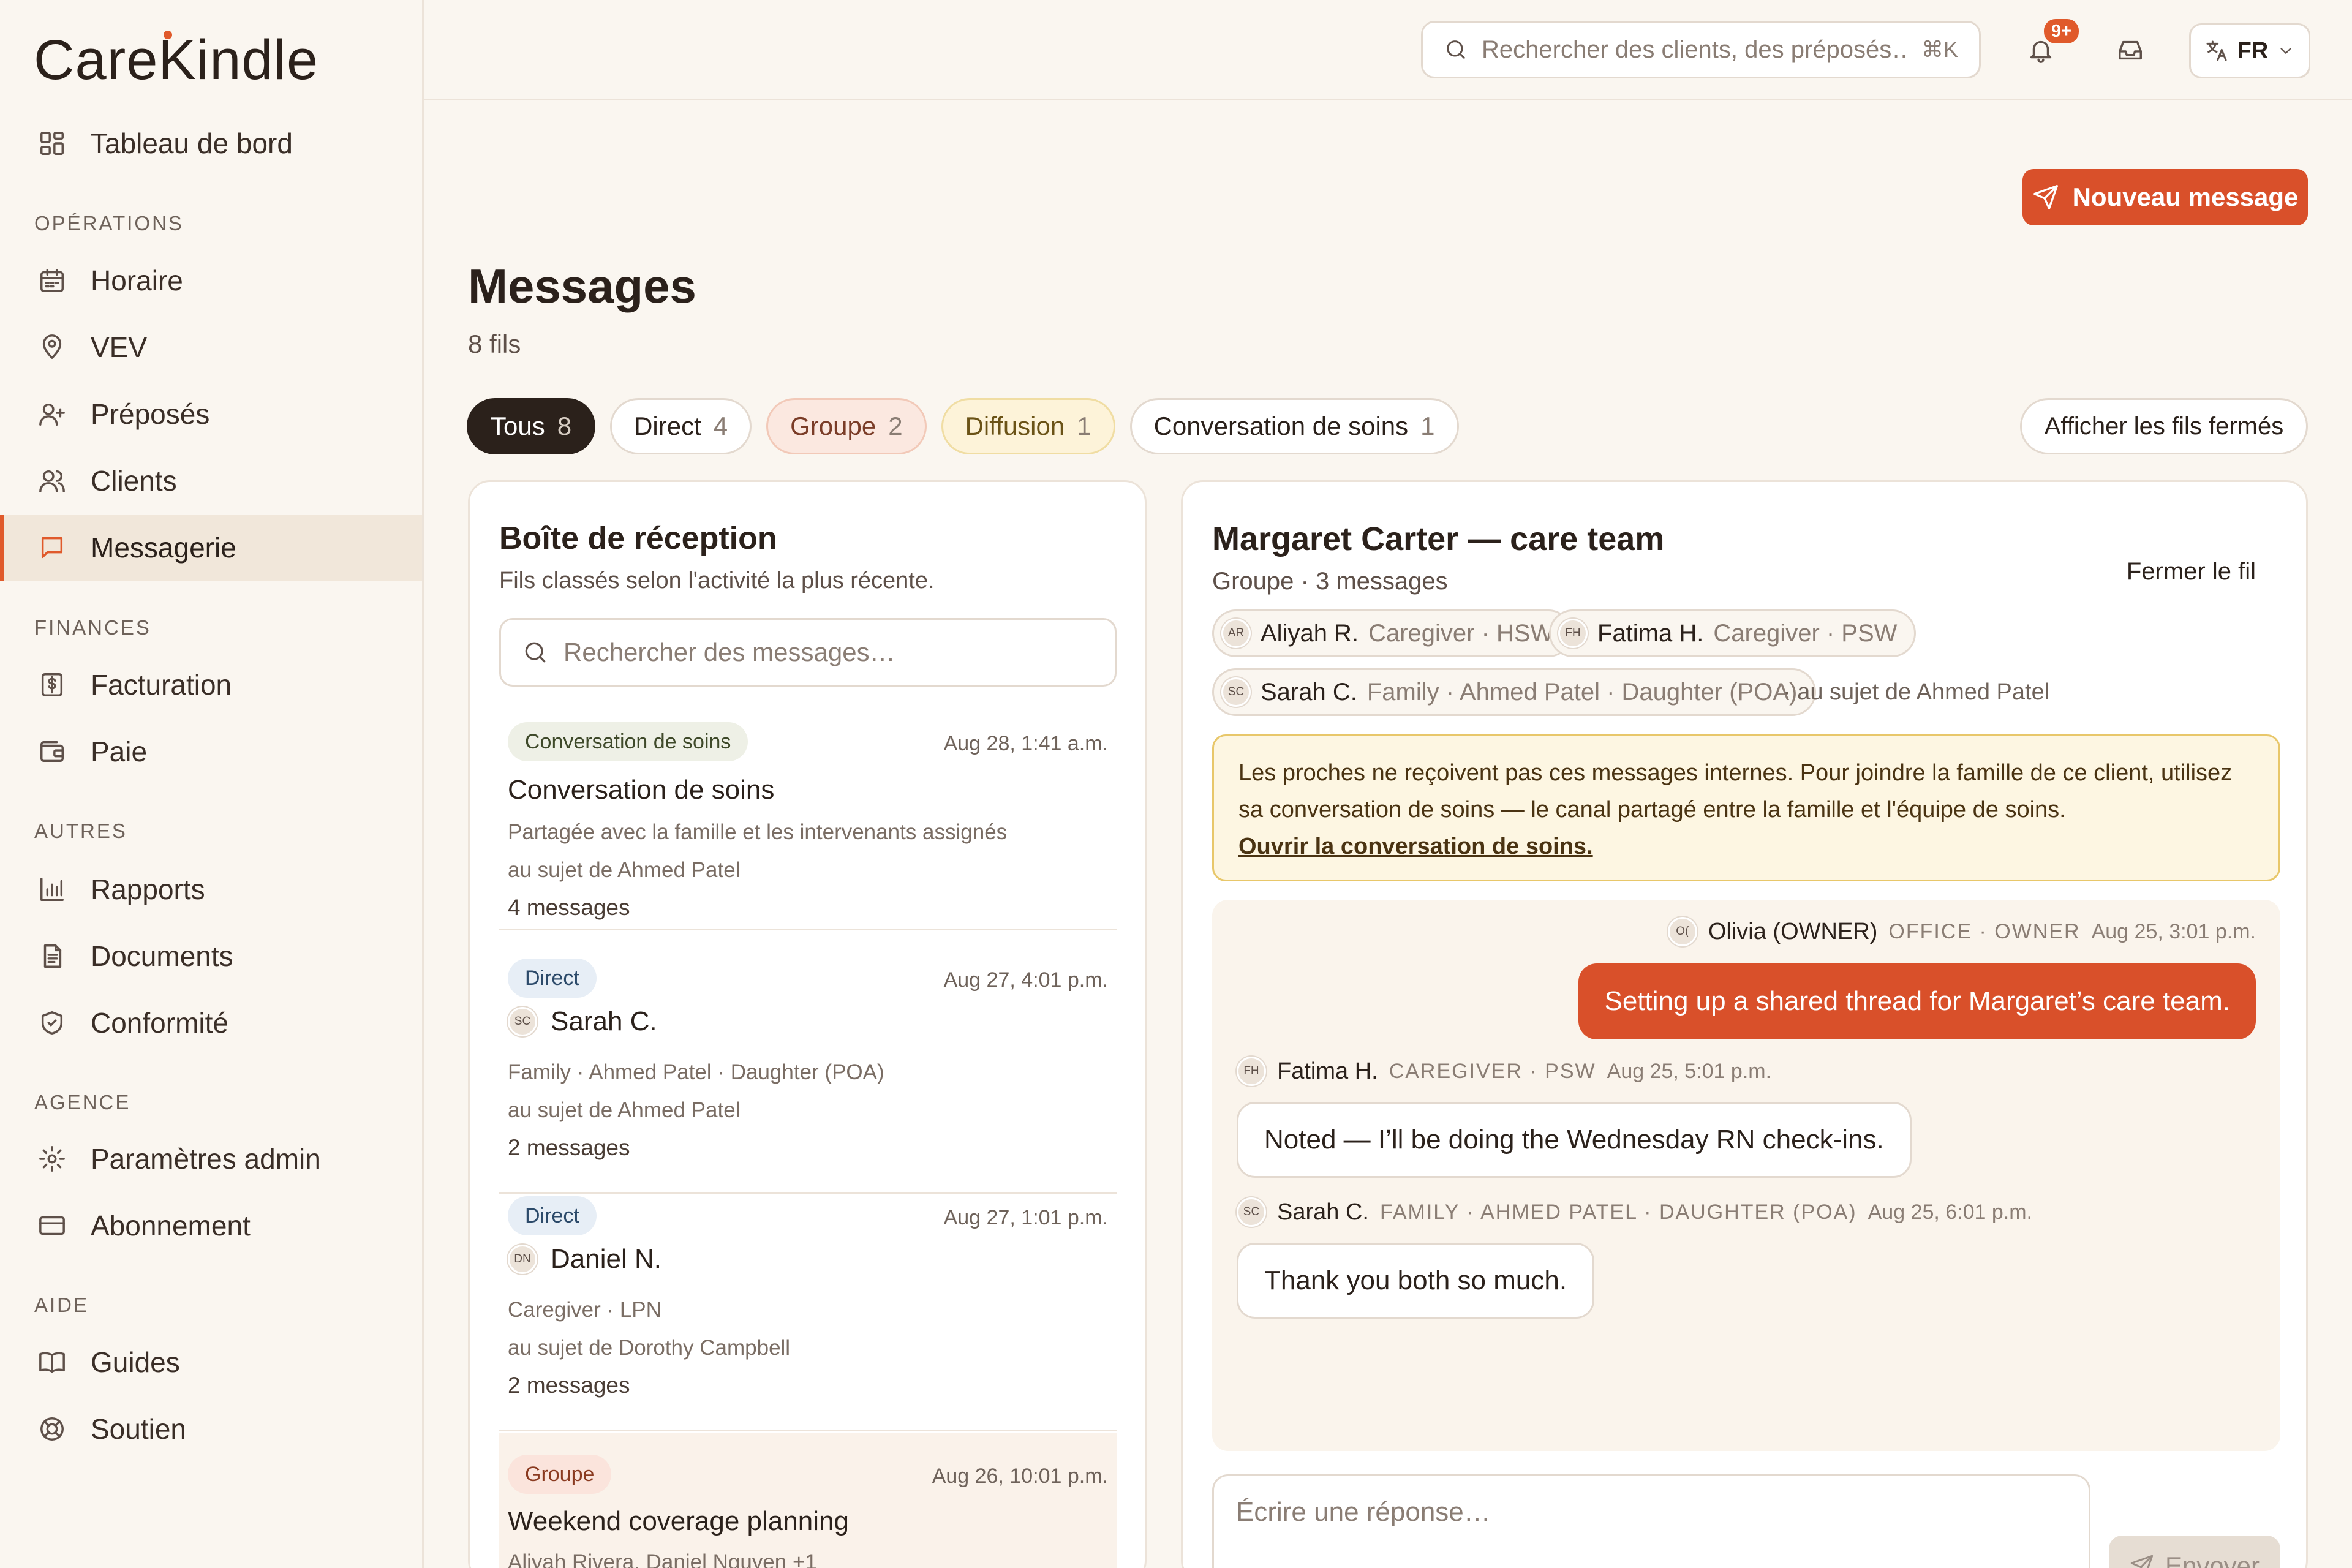  What do you see at coordinates (846, 426) in the screenshot?
I see `filter-groupe: Groupe 2` at bounding box center [846, 426].